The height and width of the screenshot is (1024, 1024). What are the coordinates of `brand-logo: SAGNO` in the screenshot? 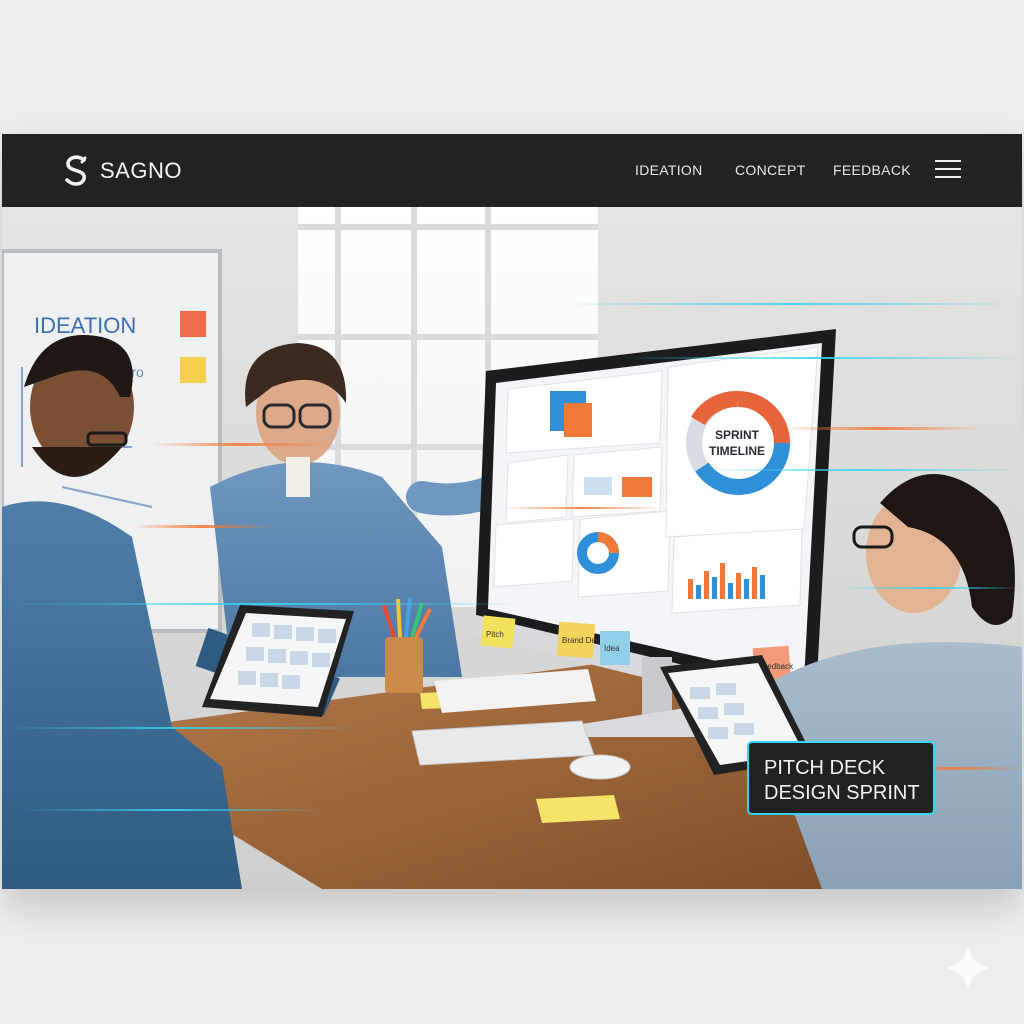 It's located at (123, 171).